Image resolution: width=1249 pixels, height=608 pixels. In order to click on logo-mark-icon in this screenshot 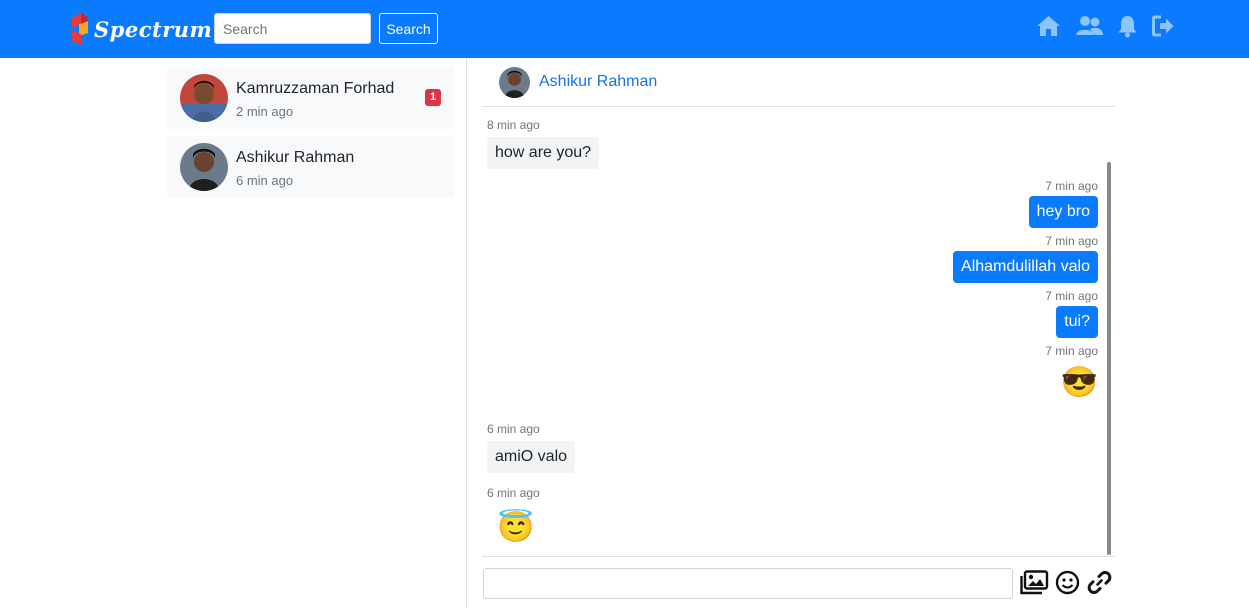, I will do `click(80, 29)`.